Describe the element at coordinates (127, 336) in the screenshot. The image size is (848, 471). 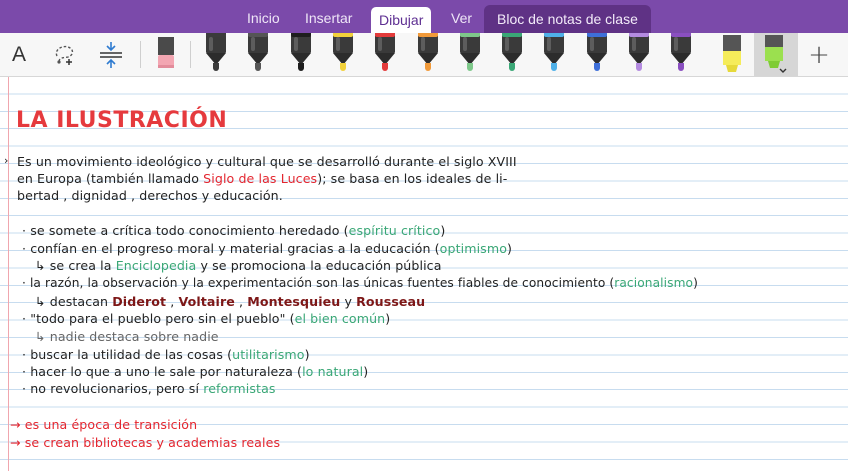
I see `sub-nadie: ↳ nadie destaca sobre nadie` at that location.